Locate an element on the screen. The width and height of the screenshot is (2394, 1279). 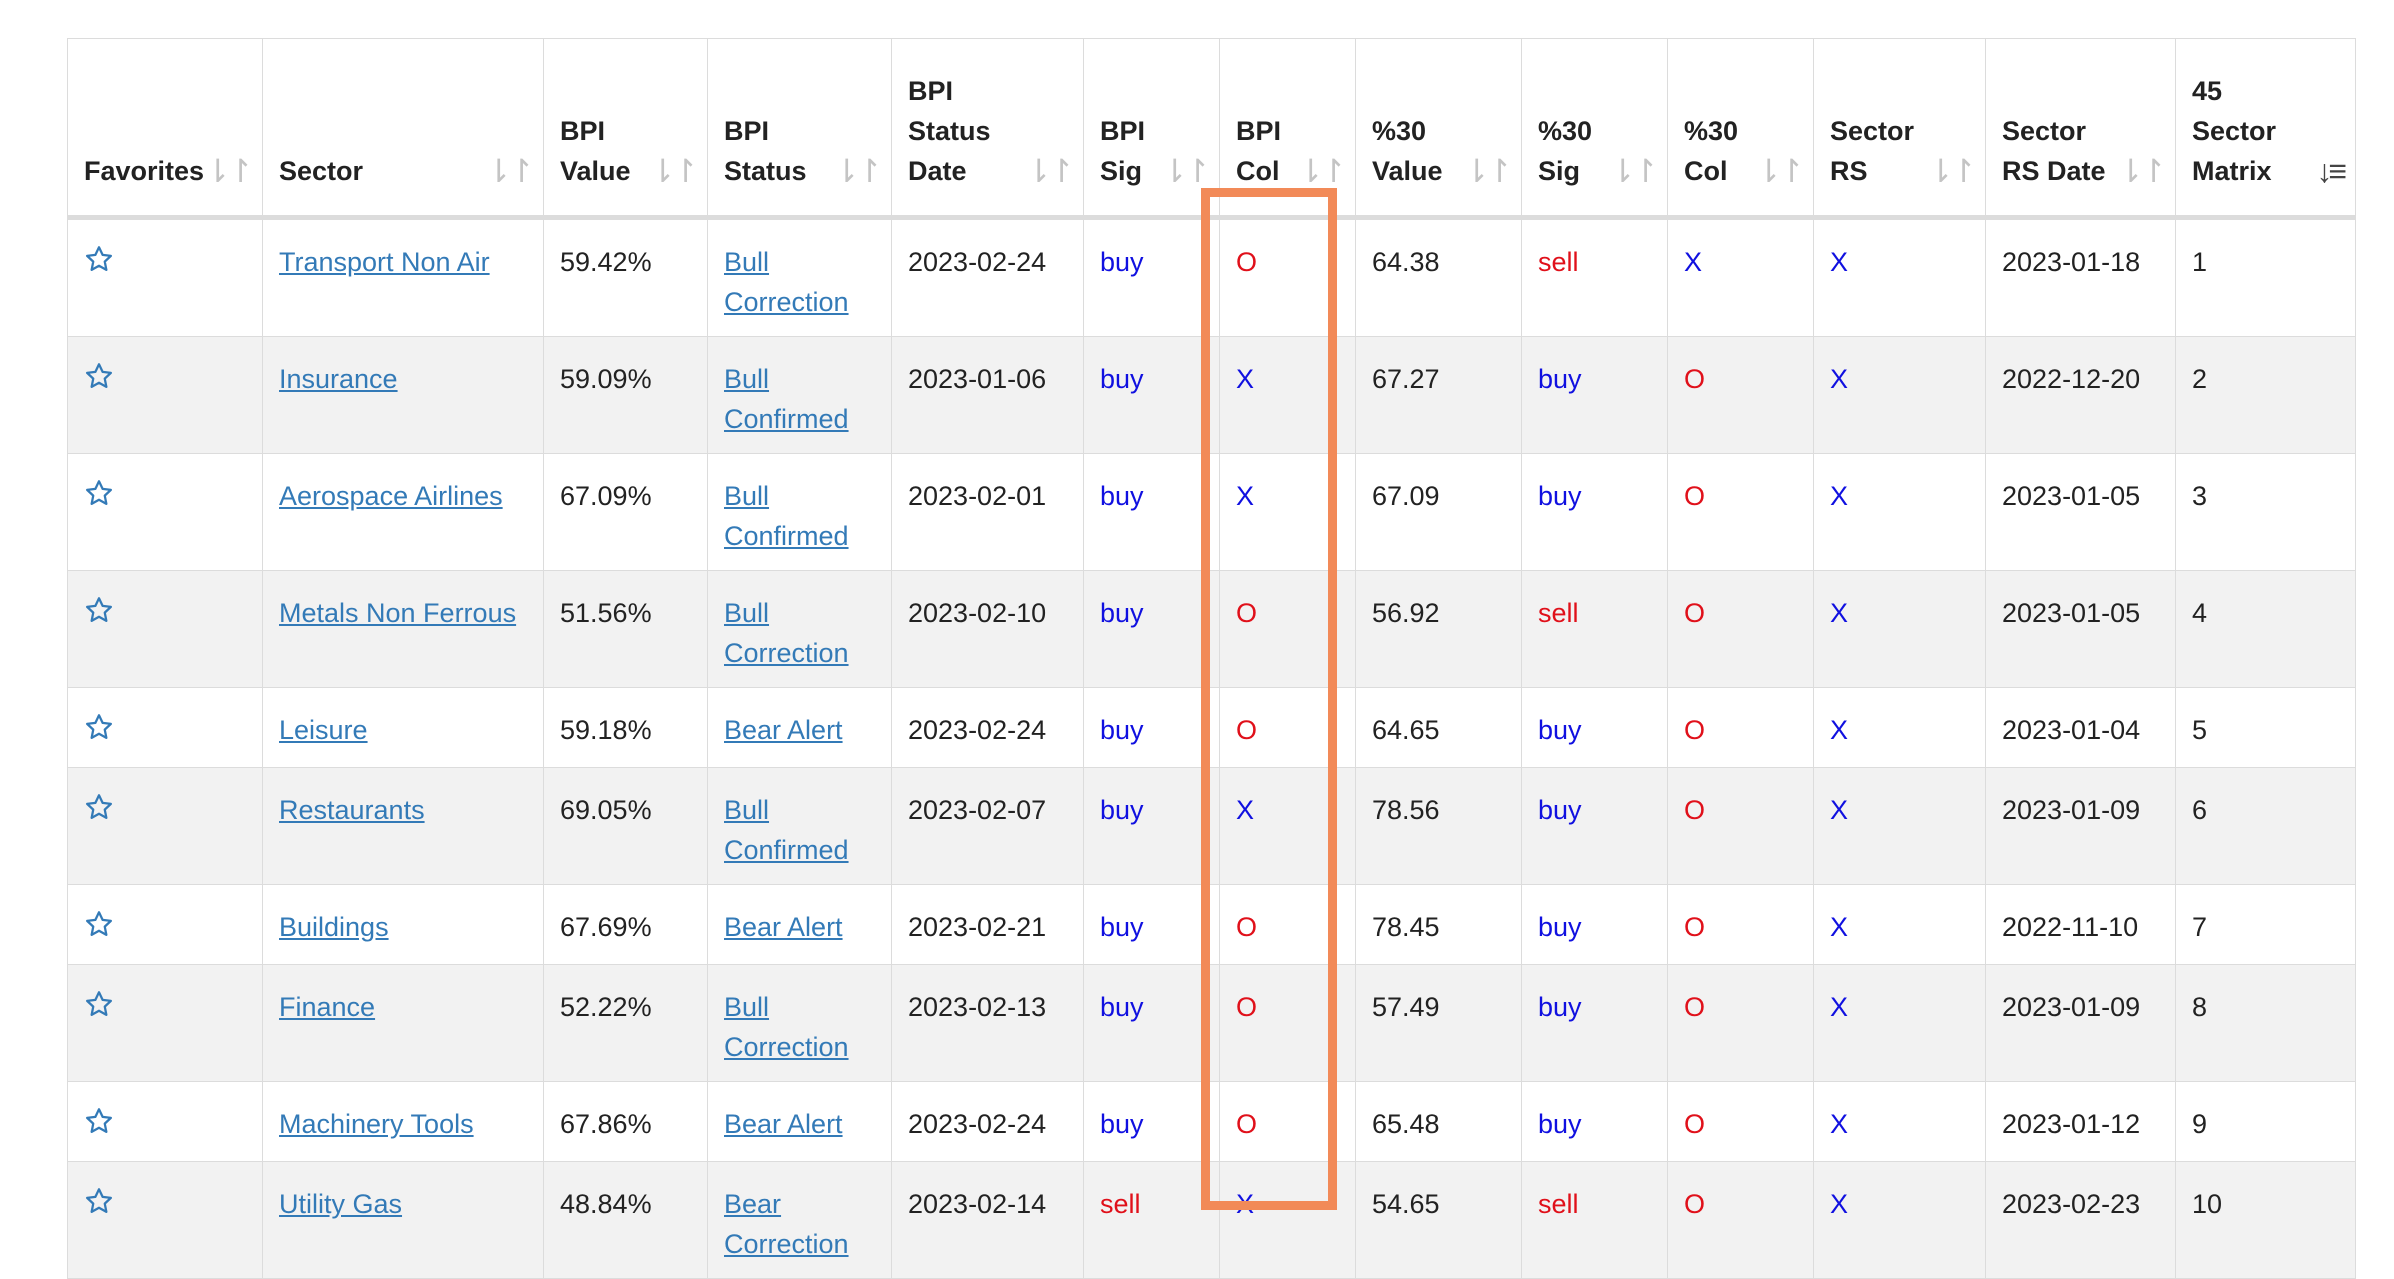
sector-link-cell: Insurance is located at coordinates (403, 395).